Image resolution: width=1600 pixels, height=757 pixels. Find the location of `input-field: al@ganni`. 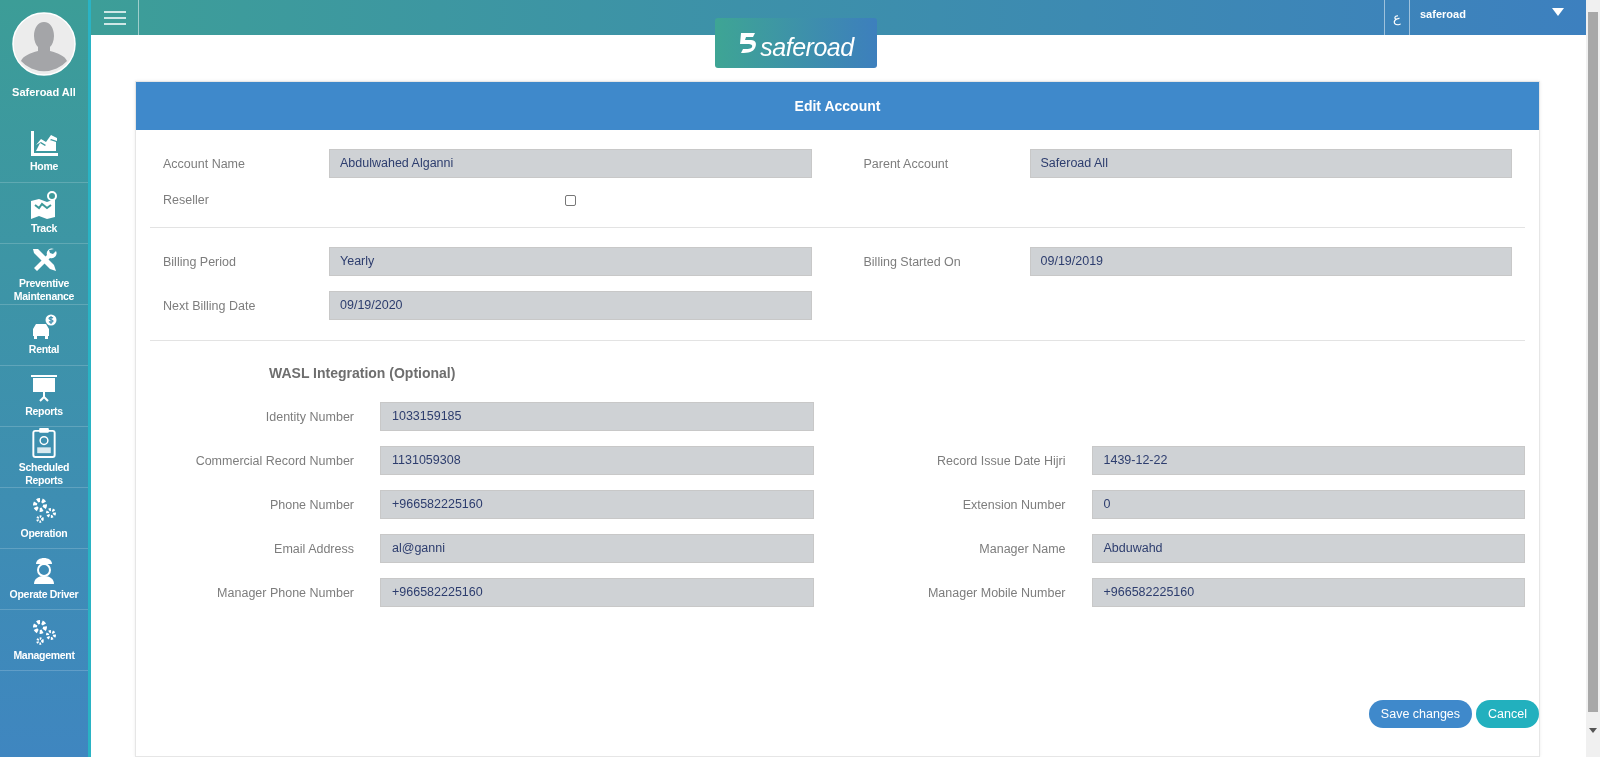

input-field: al@ganni is located at coordinates (597, 548).